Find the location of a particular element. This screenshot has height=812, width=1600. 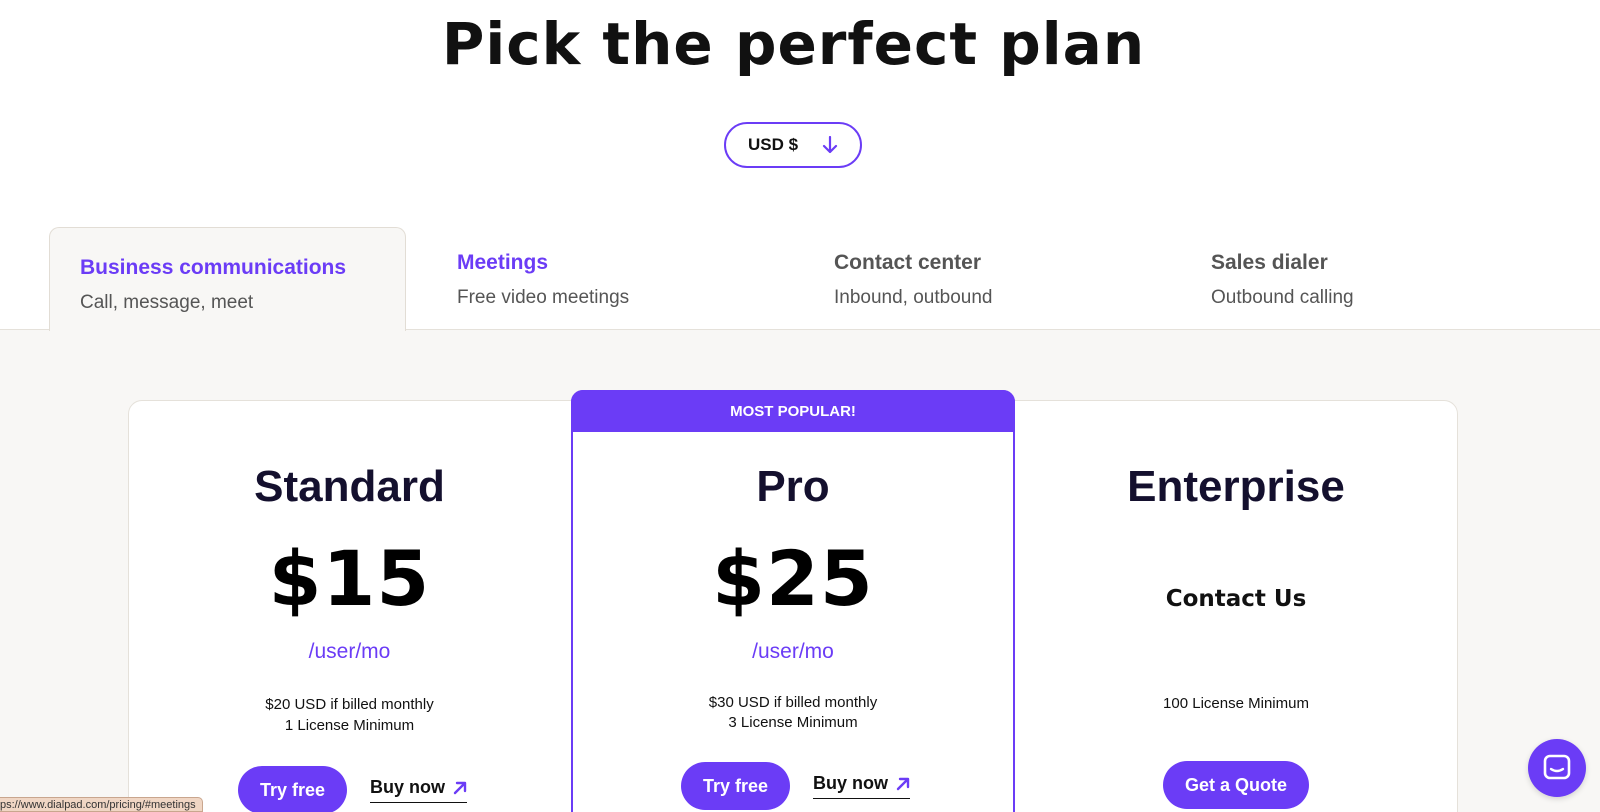

arrow-down-icon is located at coordinates (830, 145).